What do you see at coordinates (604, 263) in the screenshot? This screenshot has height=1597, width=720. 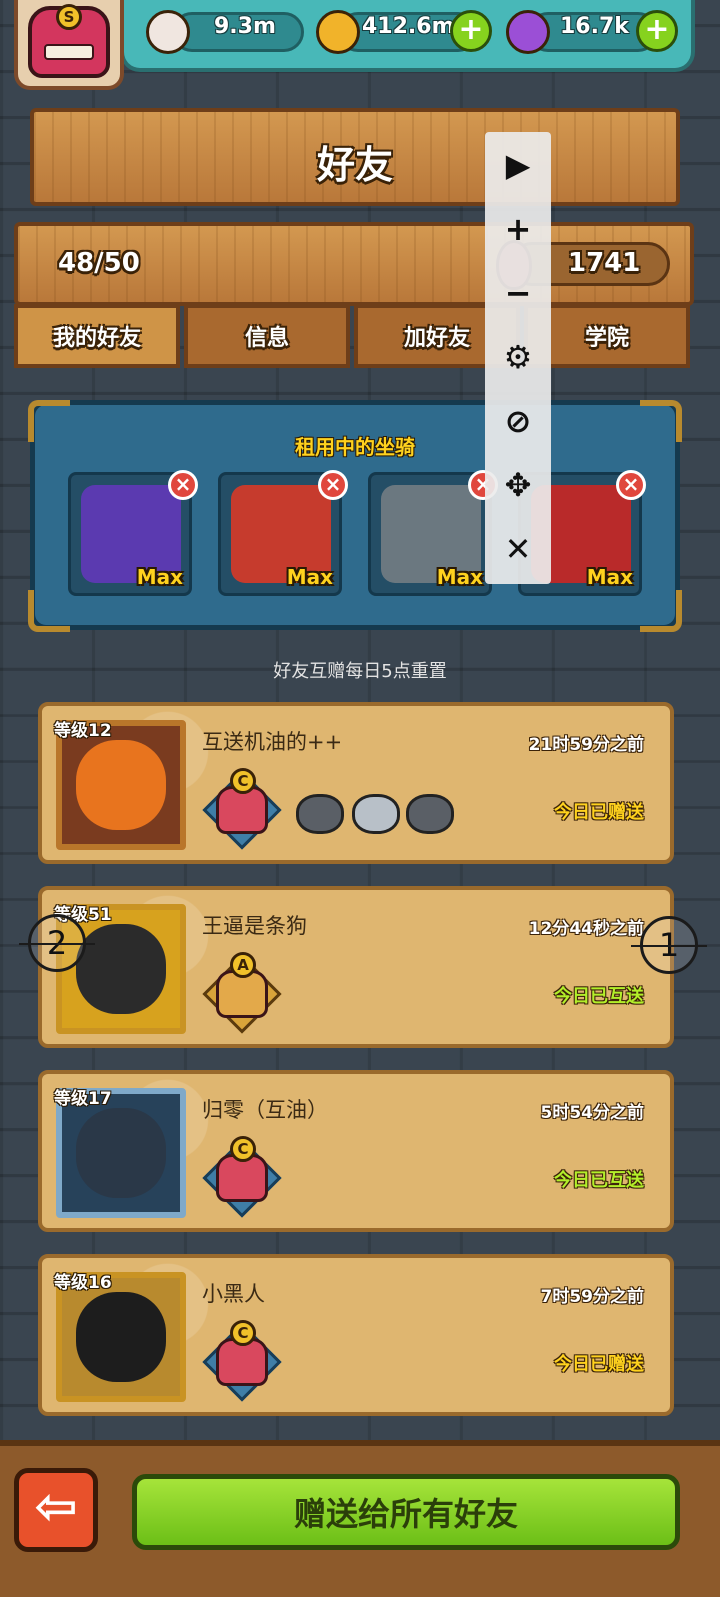 I see `fuel-count: 1741` at bounding box center [604, 263].